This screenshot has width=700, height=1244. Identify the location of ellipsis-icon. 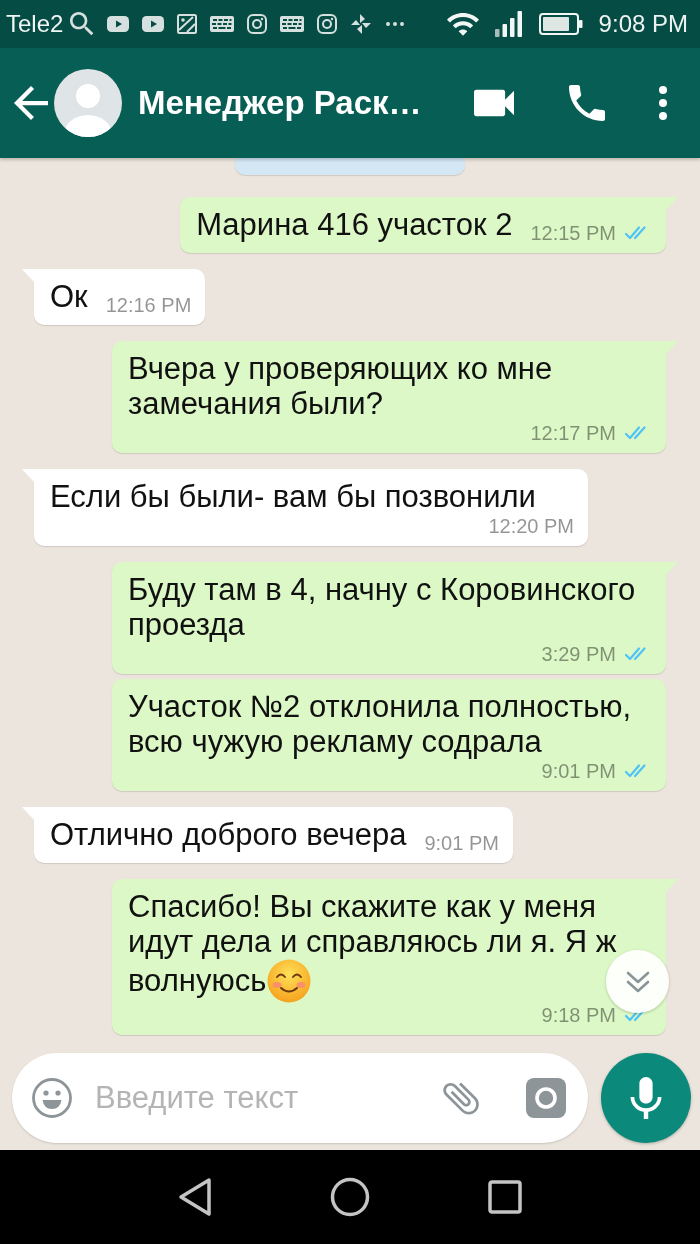
(395, 24).